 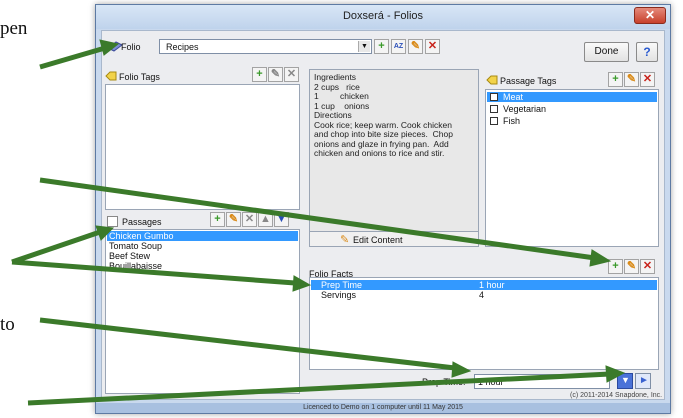 What do you see at coordinates (616, 395) in the screenshot?
I see `copyright-text: (c) 2011-2014 Snapdone, Inc.` at bounding box center [616, 395].